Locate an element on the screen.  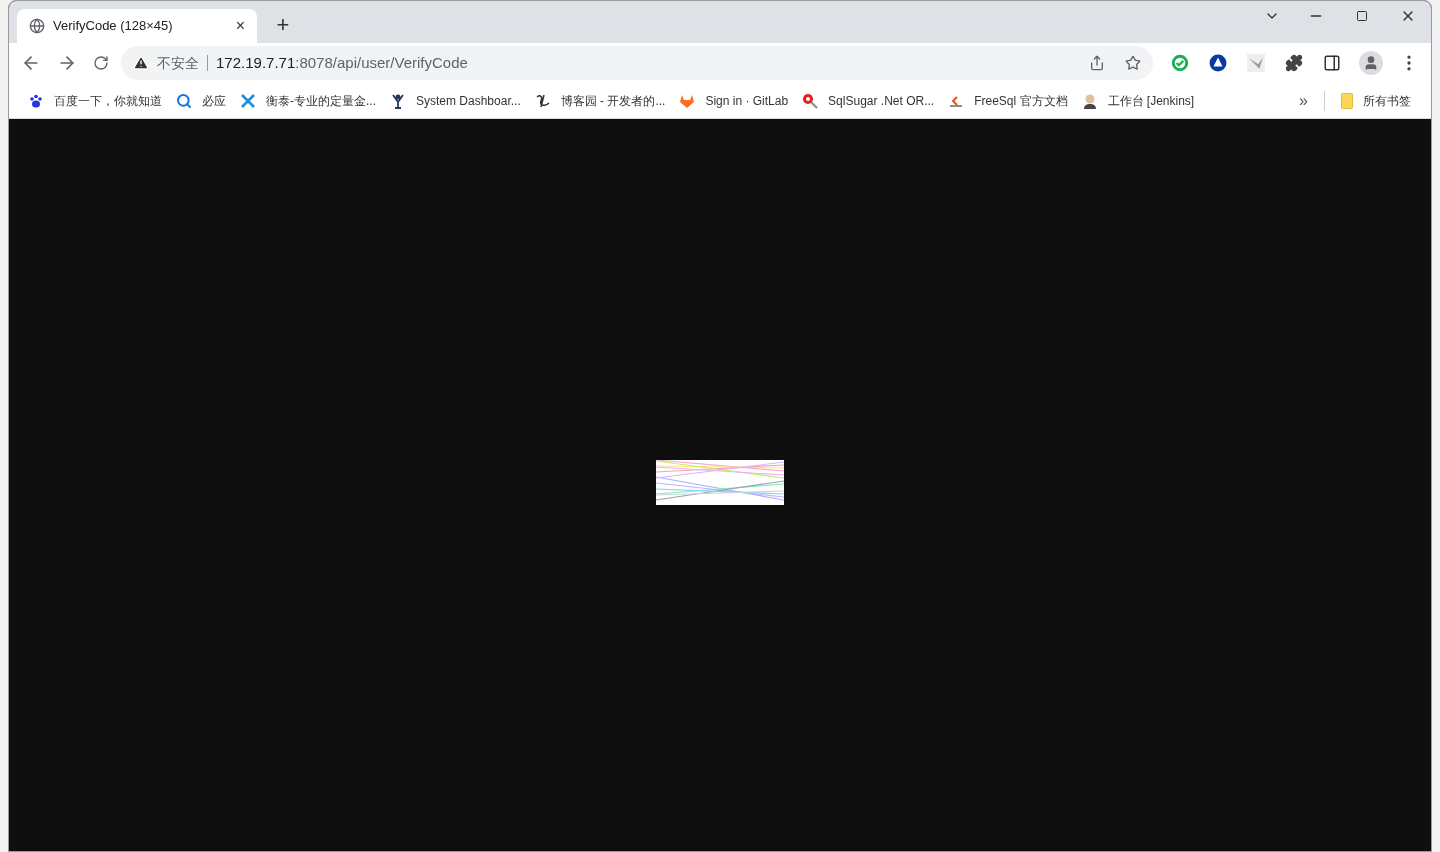
bookmark-item: 百度一下，你就知道 is located at coordinates (95, 100).